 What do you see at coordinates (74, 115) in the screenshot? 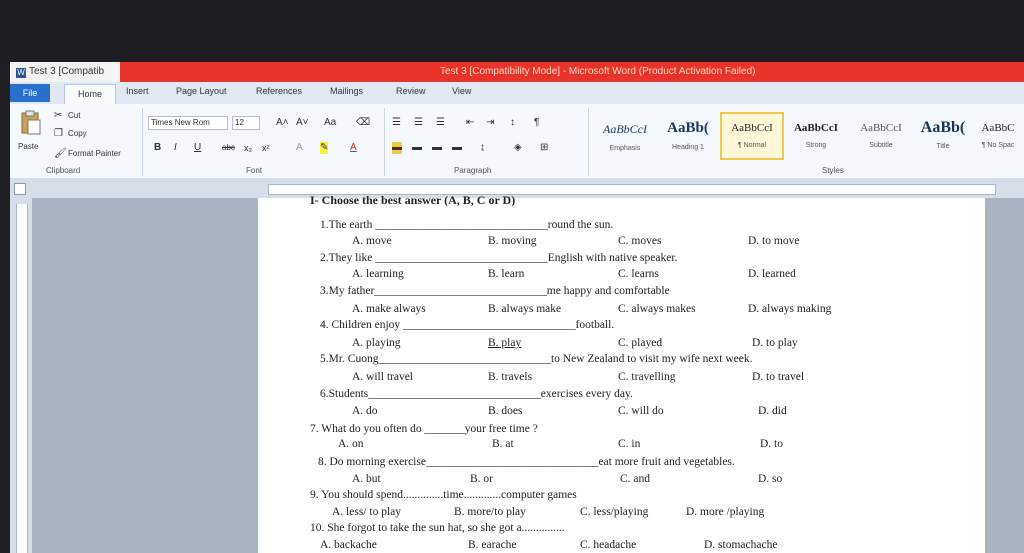
I see `cut-label: Cut` at bounding box center [74, 115].